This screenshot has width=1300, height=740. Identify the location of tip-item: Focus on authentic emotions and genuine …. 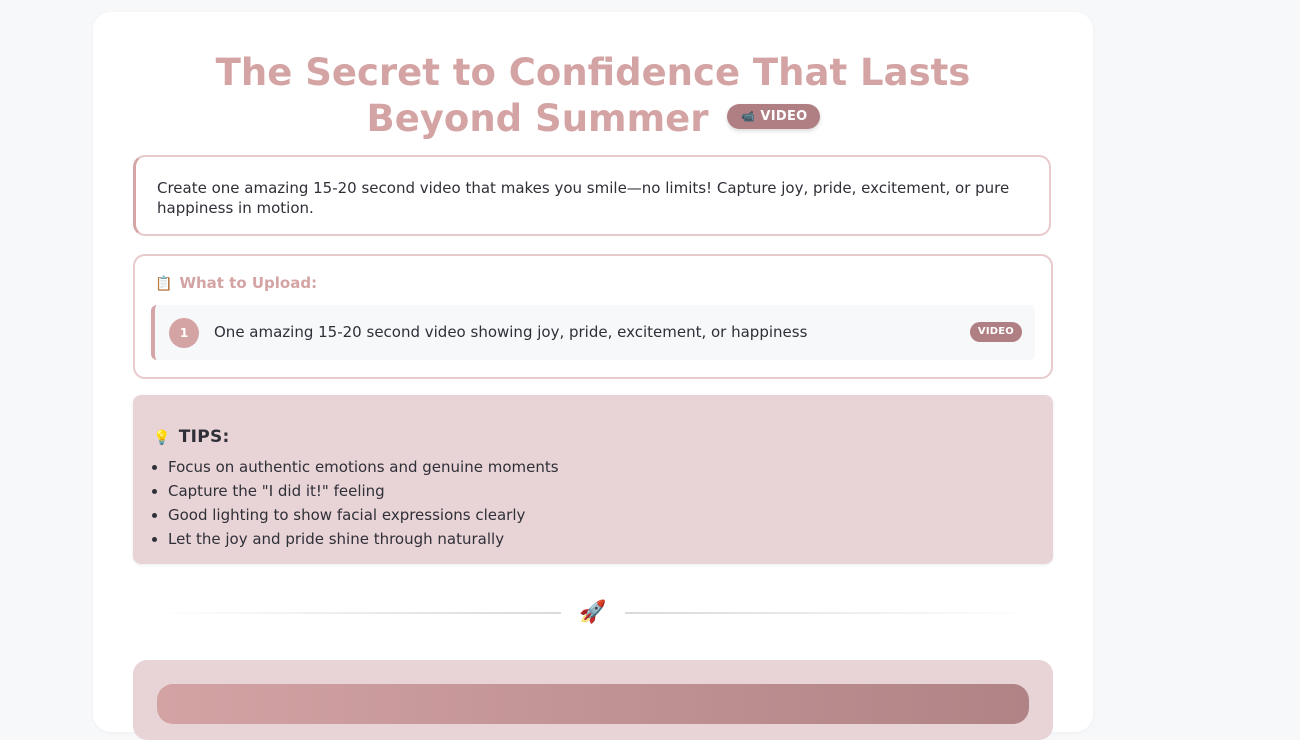
(363, 467).